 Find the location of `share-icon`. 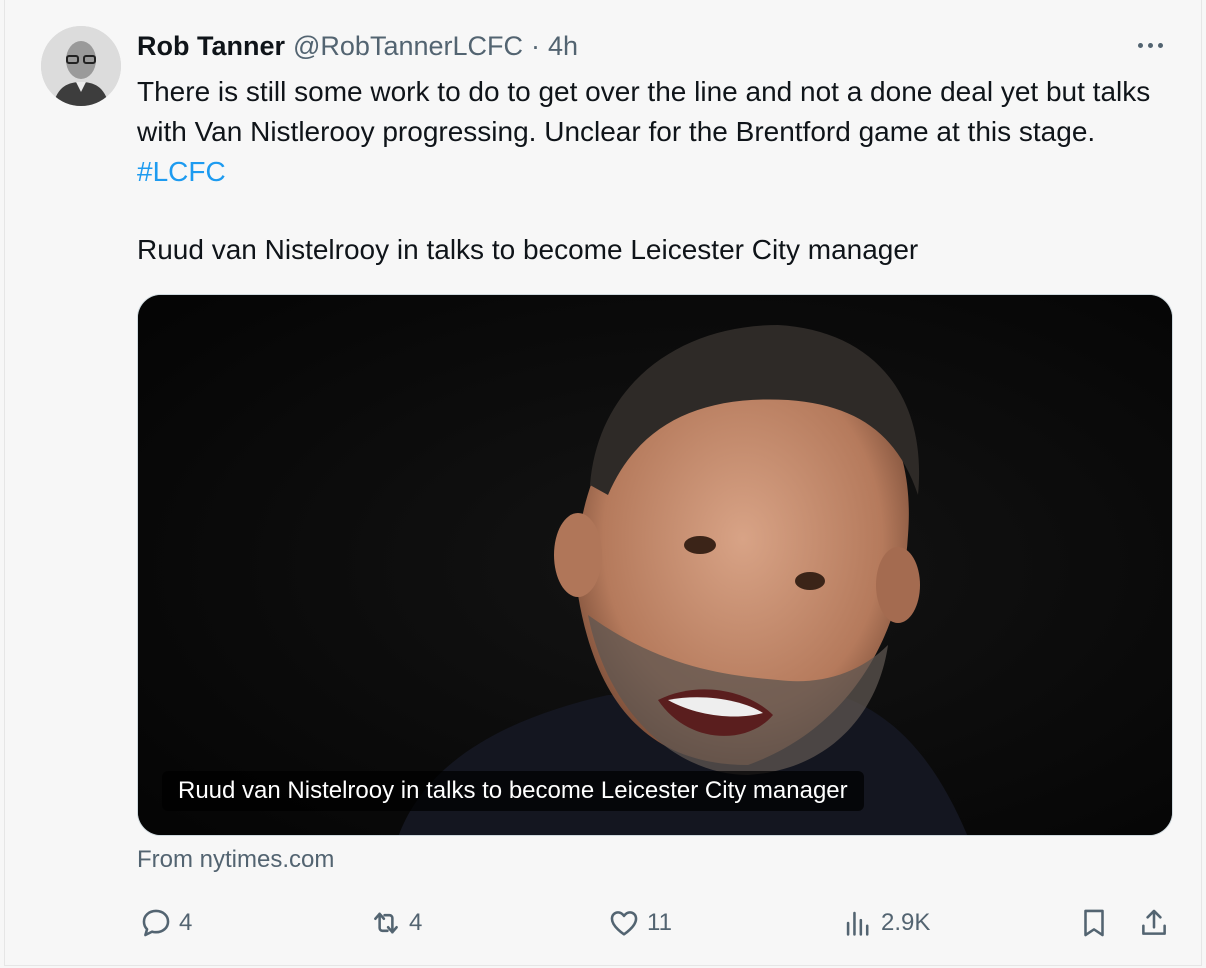

share-icon is located at coordinates (1154, 922).